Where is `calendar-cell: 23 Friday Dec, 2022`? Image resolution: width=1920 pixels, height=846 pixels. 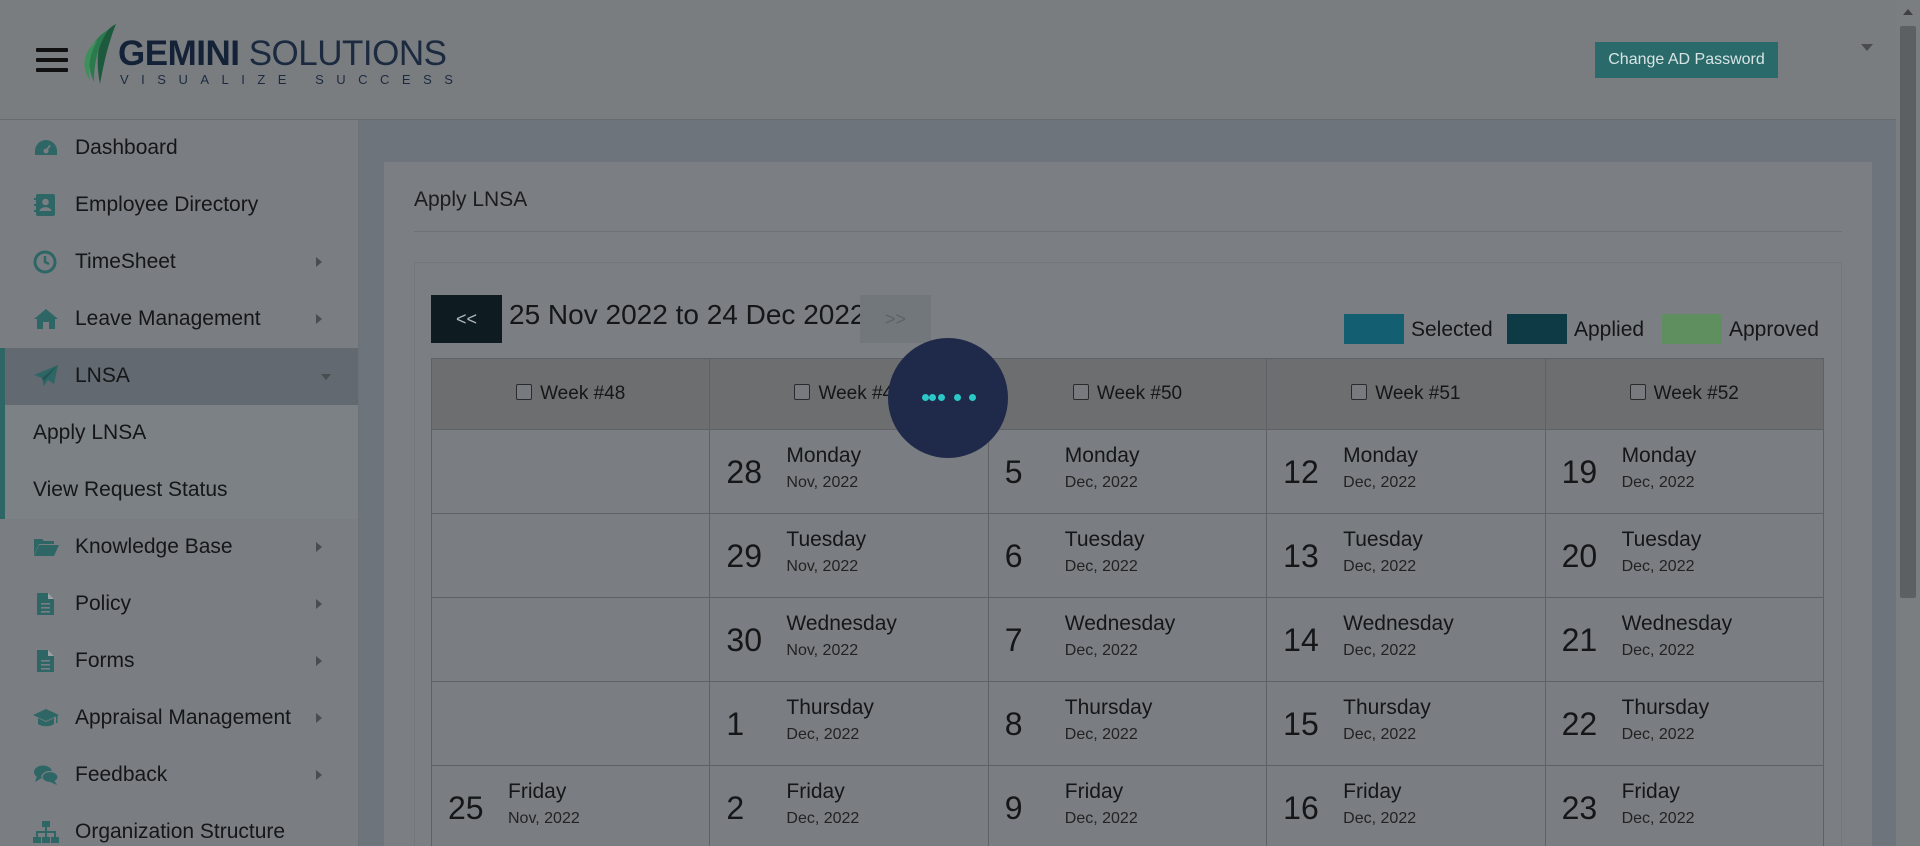 calendar-cell: 23 Friday Dec, 2022 is located at coordinates (1684, 805).